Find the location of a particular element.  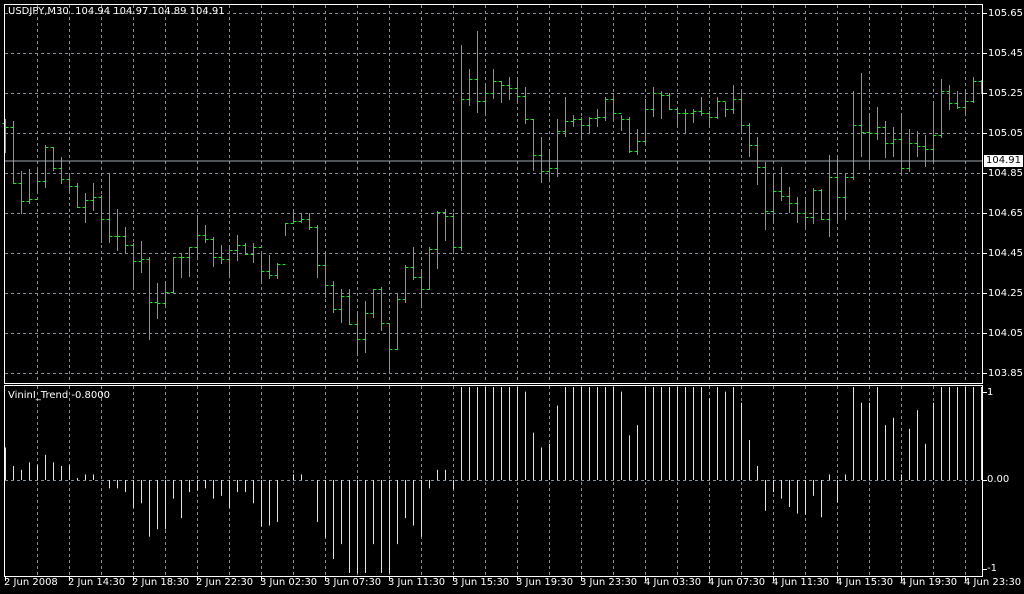

indicator-axis-label-zero: 0.00 is located at coordinates (998, 479).